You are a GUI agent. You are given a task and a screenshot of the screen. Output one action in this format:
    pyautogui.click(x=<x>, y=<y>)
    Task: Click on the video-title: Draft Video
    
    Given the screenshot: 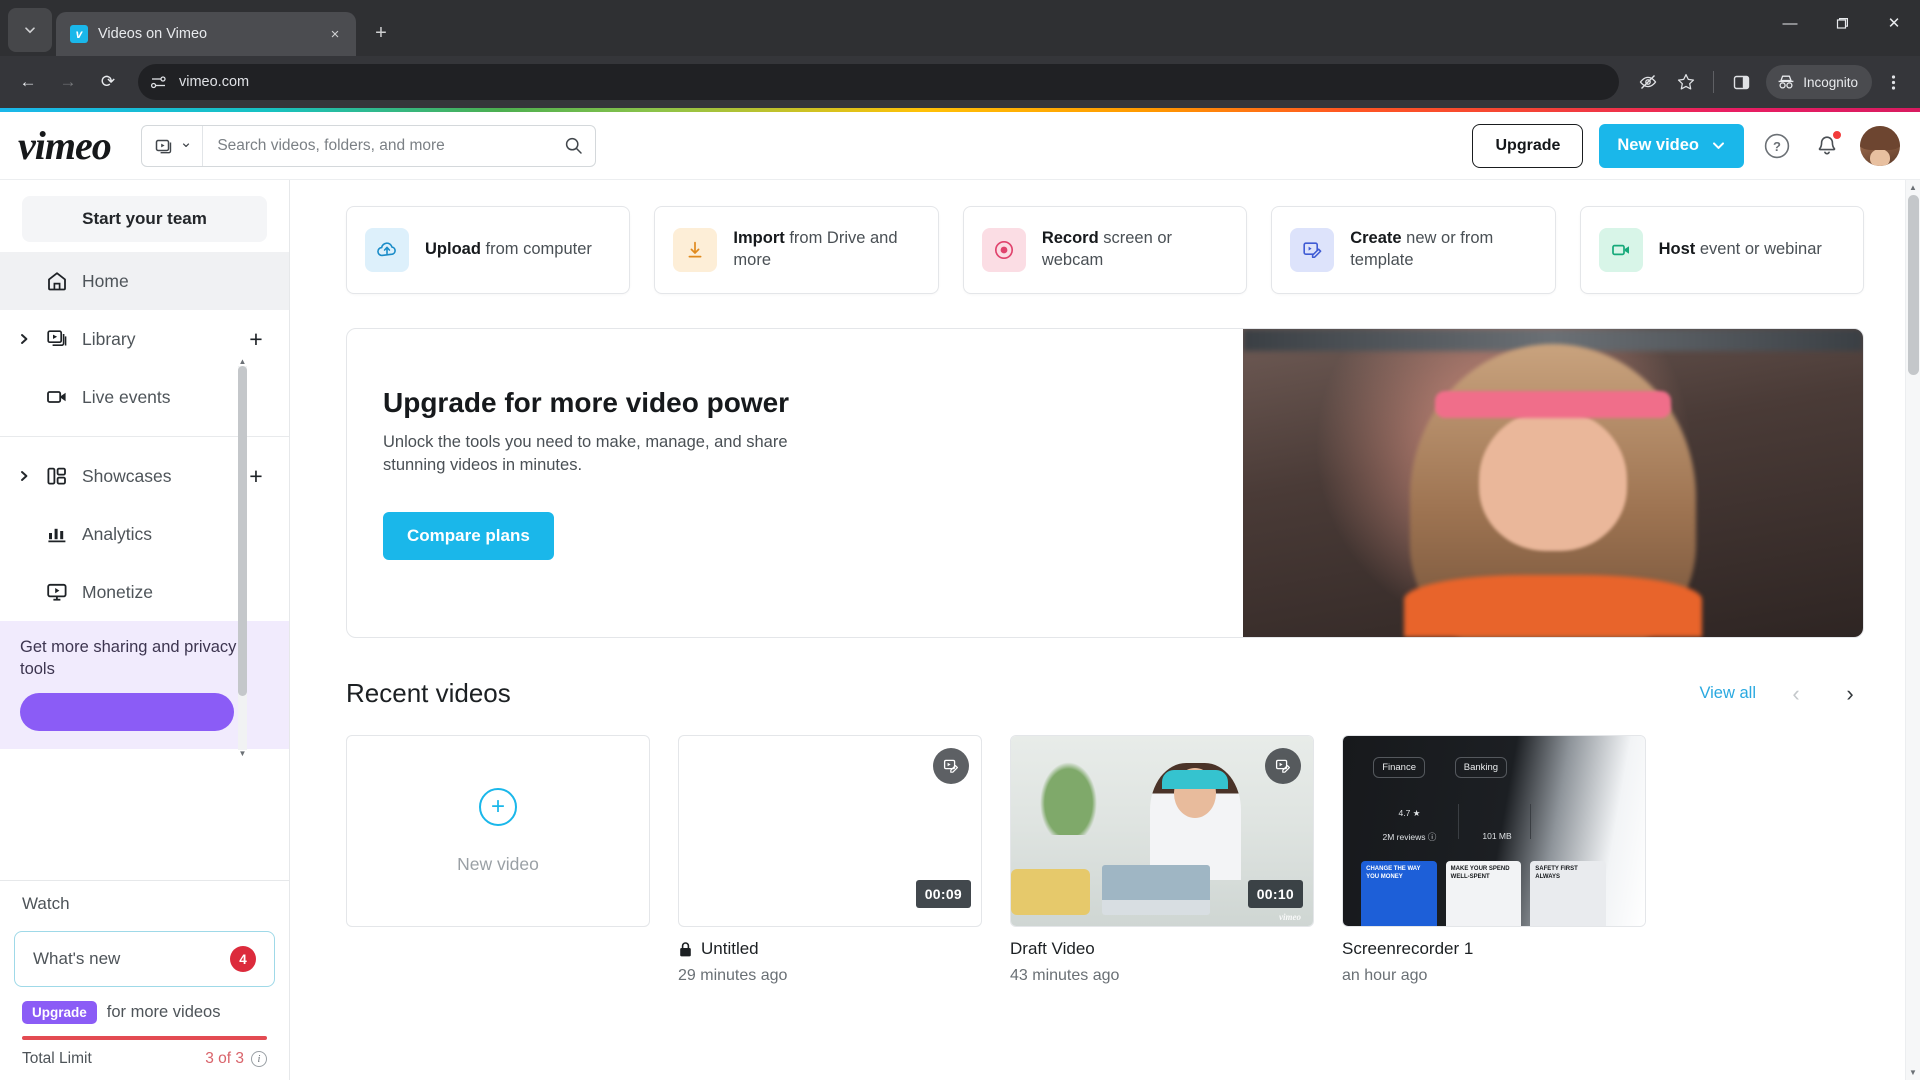 What is the action you would take?
    pyautogui.click(x=1052, y=949)
    